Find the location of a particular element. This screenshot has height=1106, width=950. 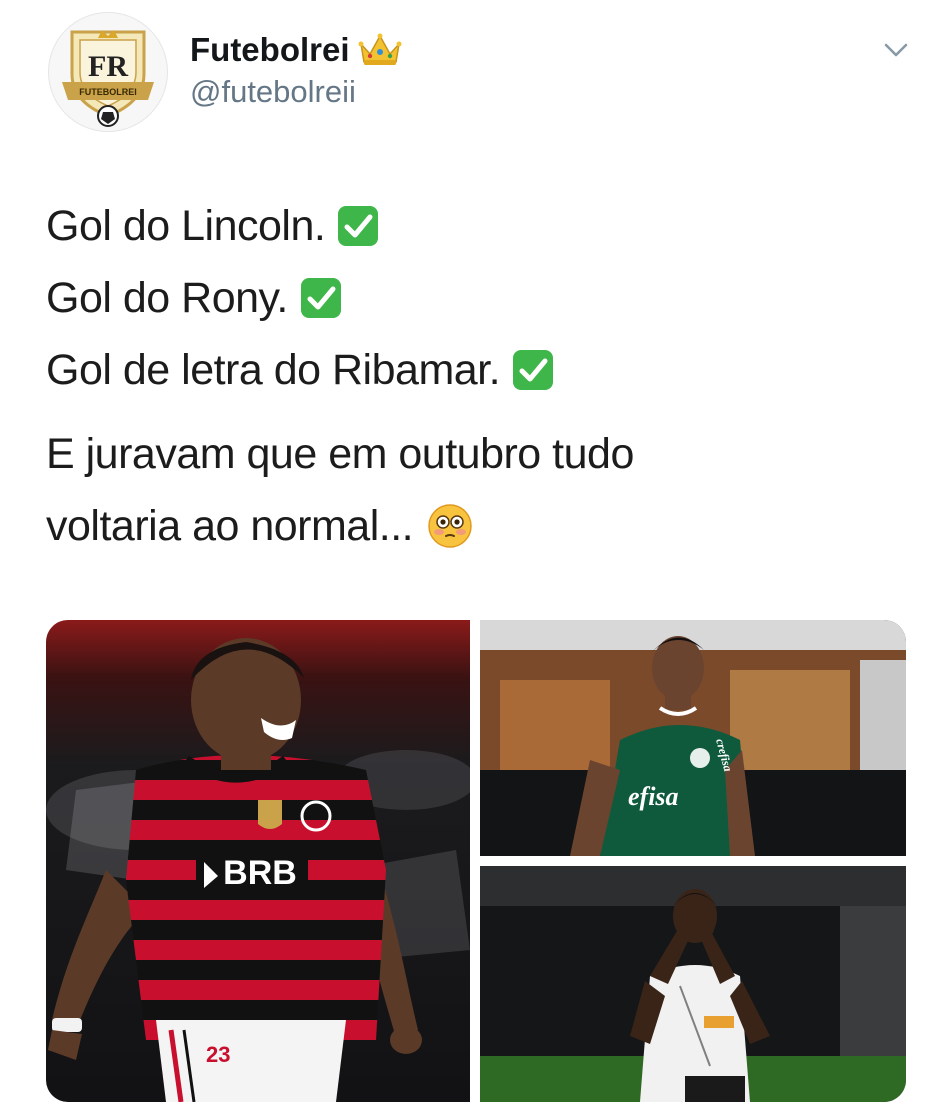

tweet-line: Gol de letra do Ribamar. is located at coordinates (476, 370).